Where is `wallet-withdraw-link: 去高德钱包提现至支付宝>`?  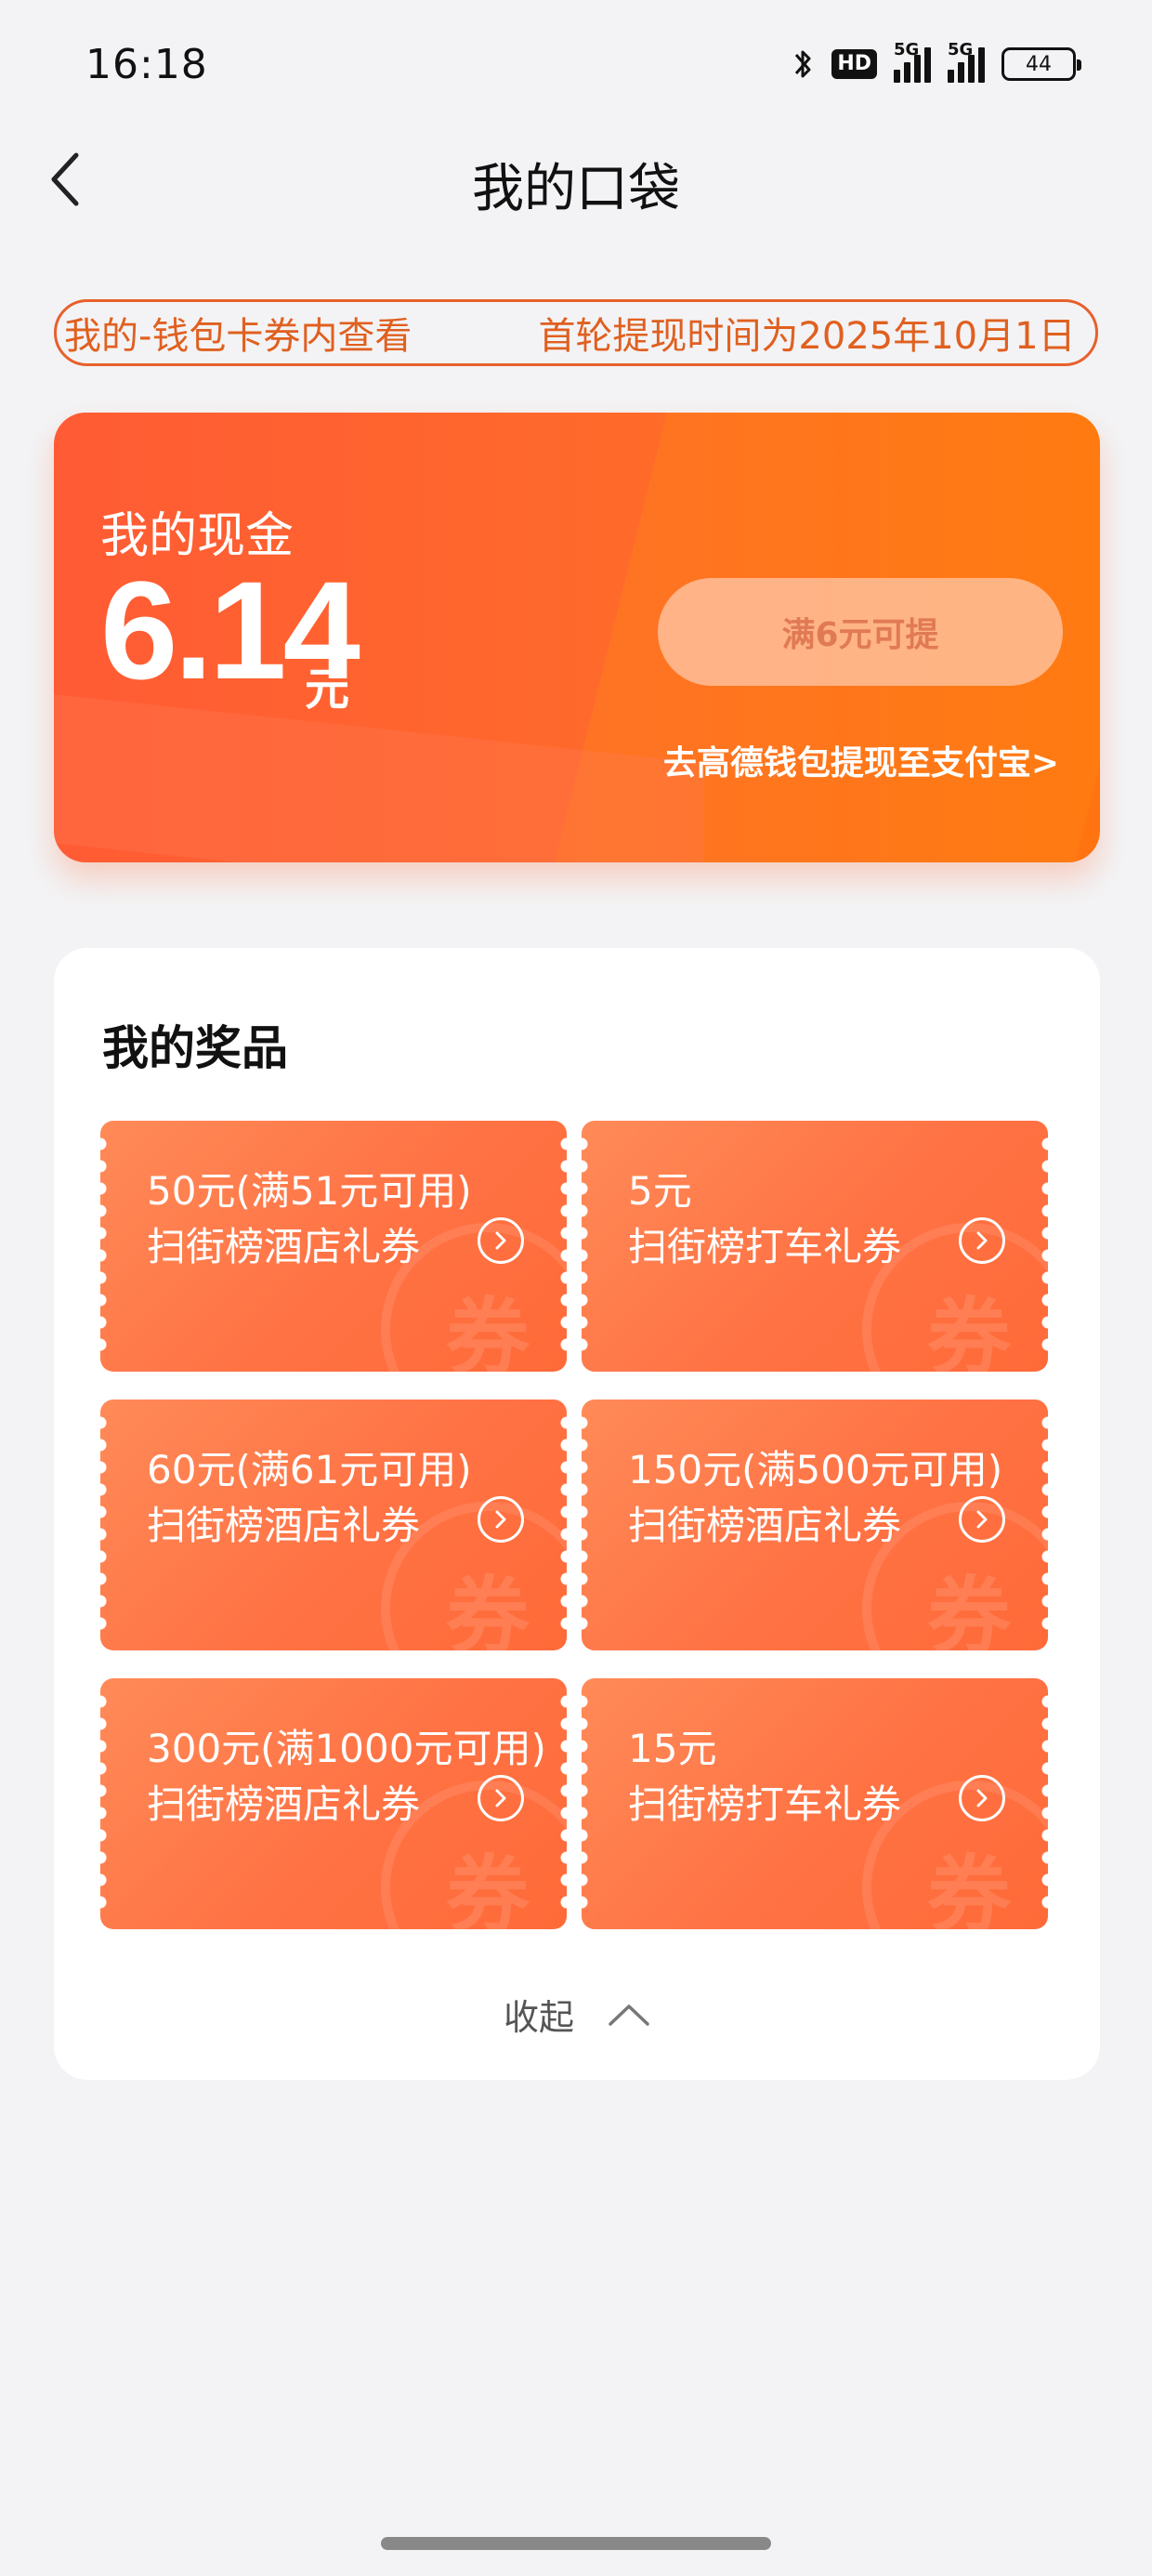 wallet-withdraw-link: 去高德钱包提现至支付宝> is located at coordinates (861, 760).